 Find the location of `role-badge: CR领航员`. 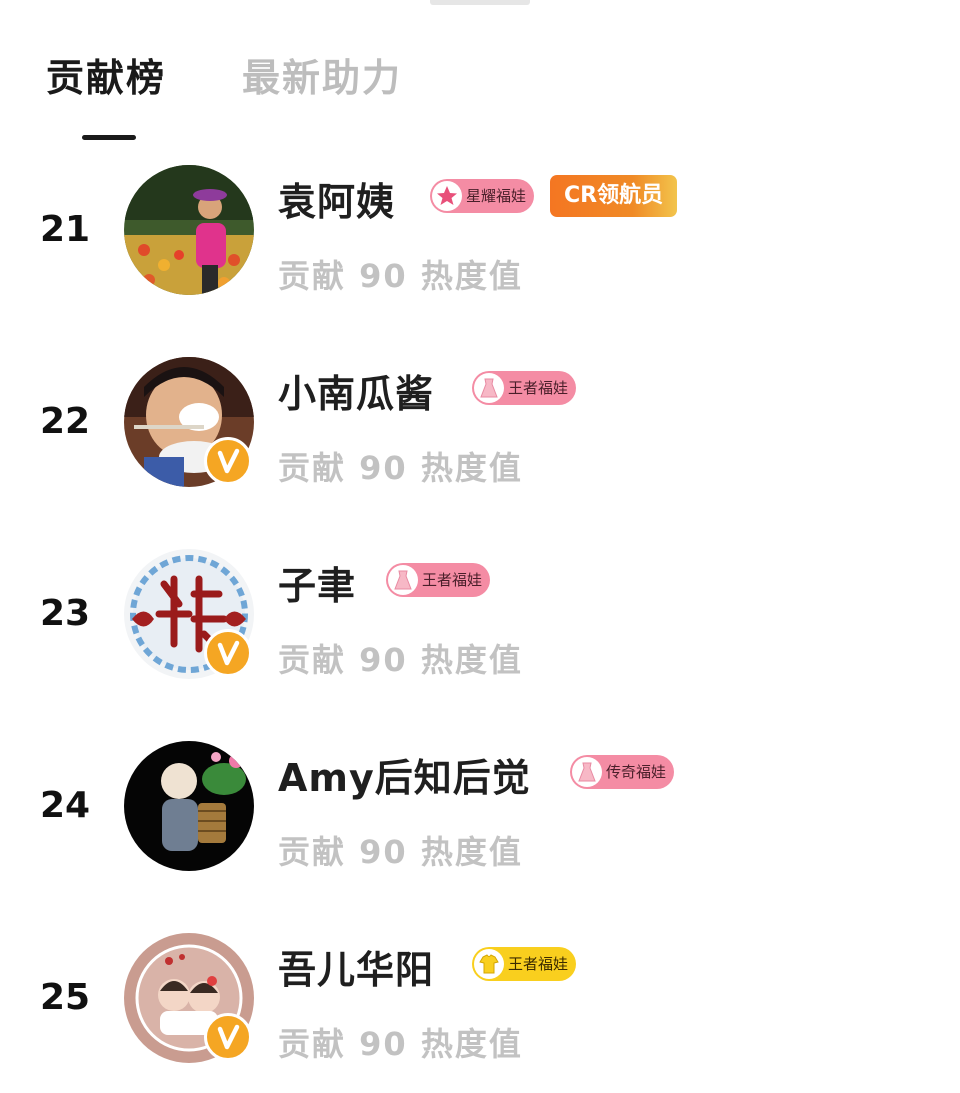

role-badge: CR领航员 is located at coordinates (614, 196).